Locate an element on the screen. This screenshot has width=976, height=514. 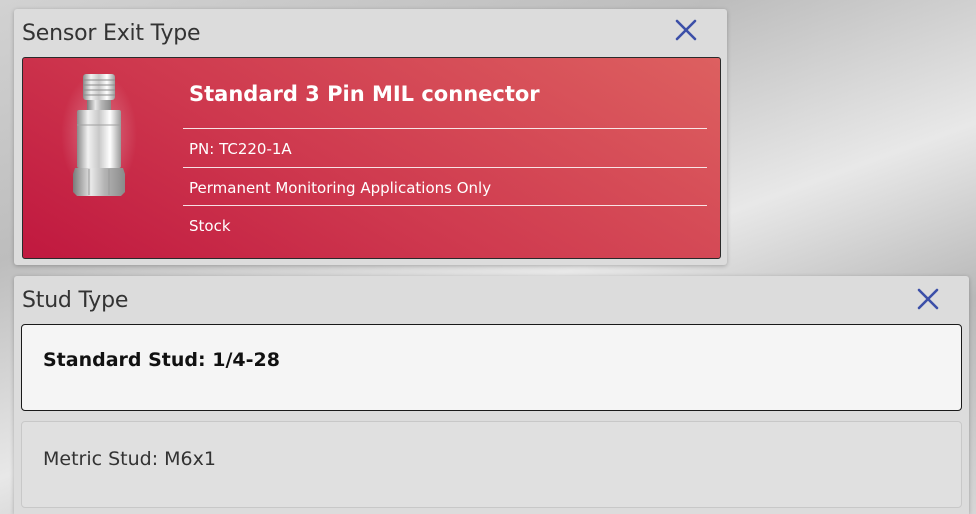
stud-type-close-button is located at coordinates (928, 299).